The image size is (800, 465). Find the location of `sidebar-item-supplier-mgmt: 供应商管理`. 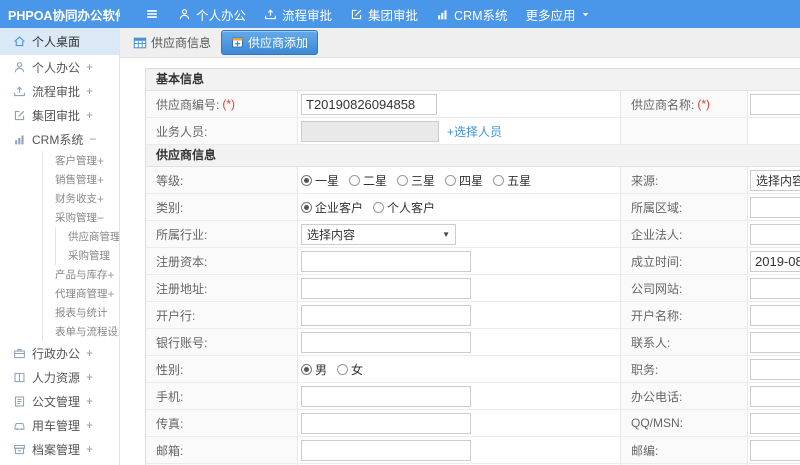

sidebar-item-supplier-mgmt: 供应商管理 is located at coordinates (87, 236).